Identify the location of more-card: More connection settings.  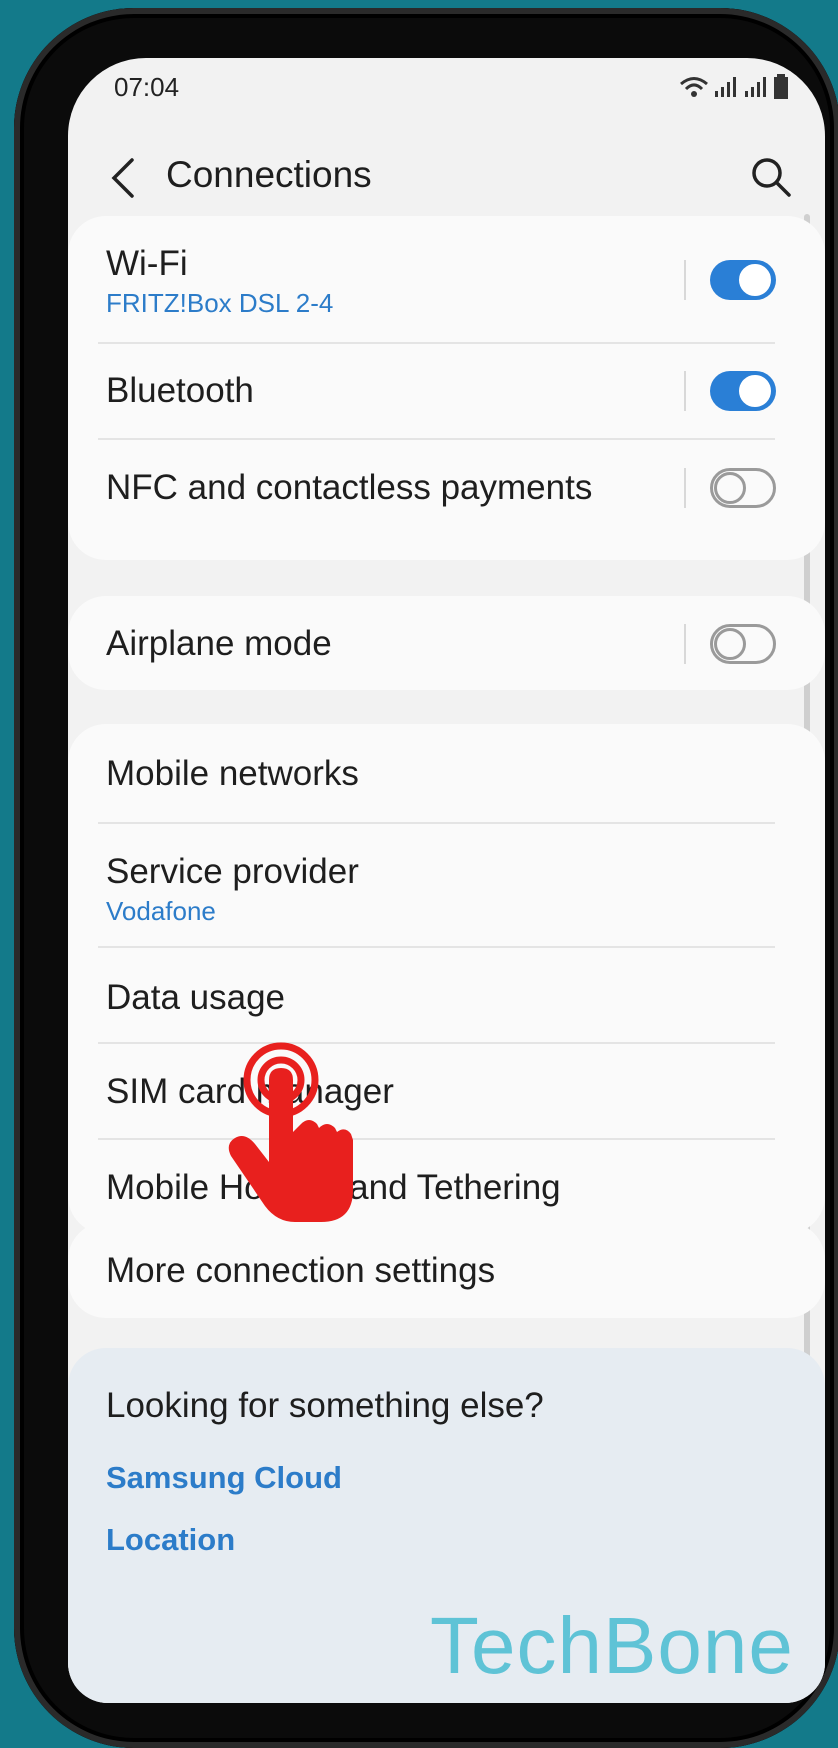
(446, 1270).